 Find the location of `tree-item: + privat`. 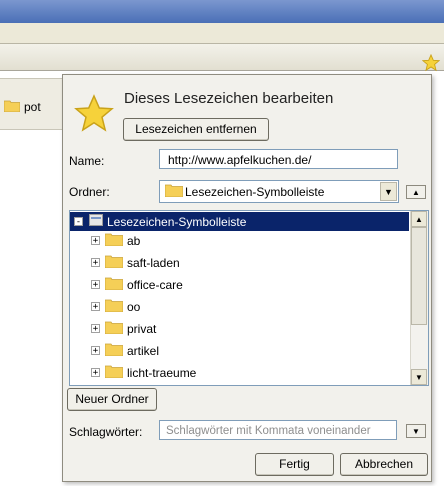

tree-item: + privat is located at coordinates (113, 328).